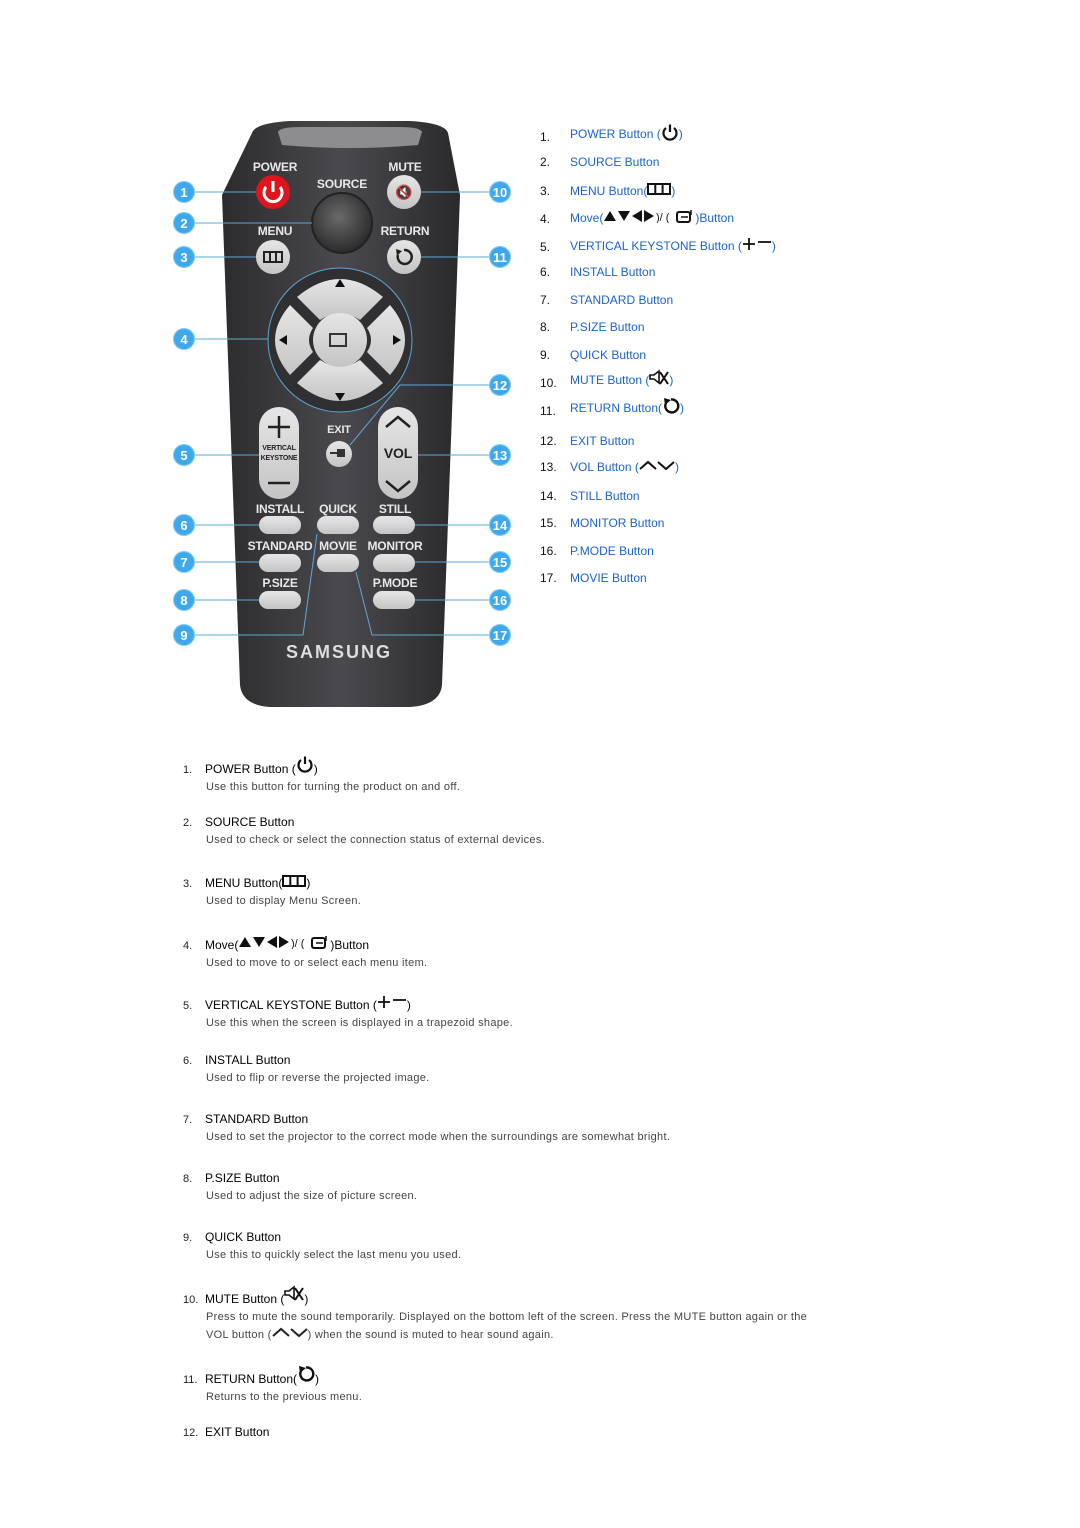 This screenshot has height=1528, width=1080. What do you see at coordinates (545, 219) in the screenshot?
I see `index-number: 4.` at bounding box center [545, 219].